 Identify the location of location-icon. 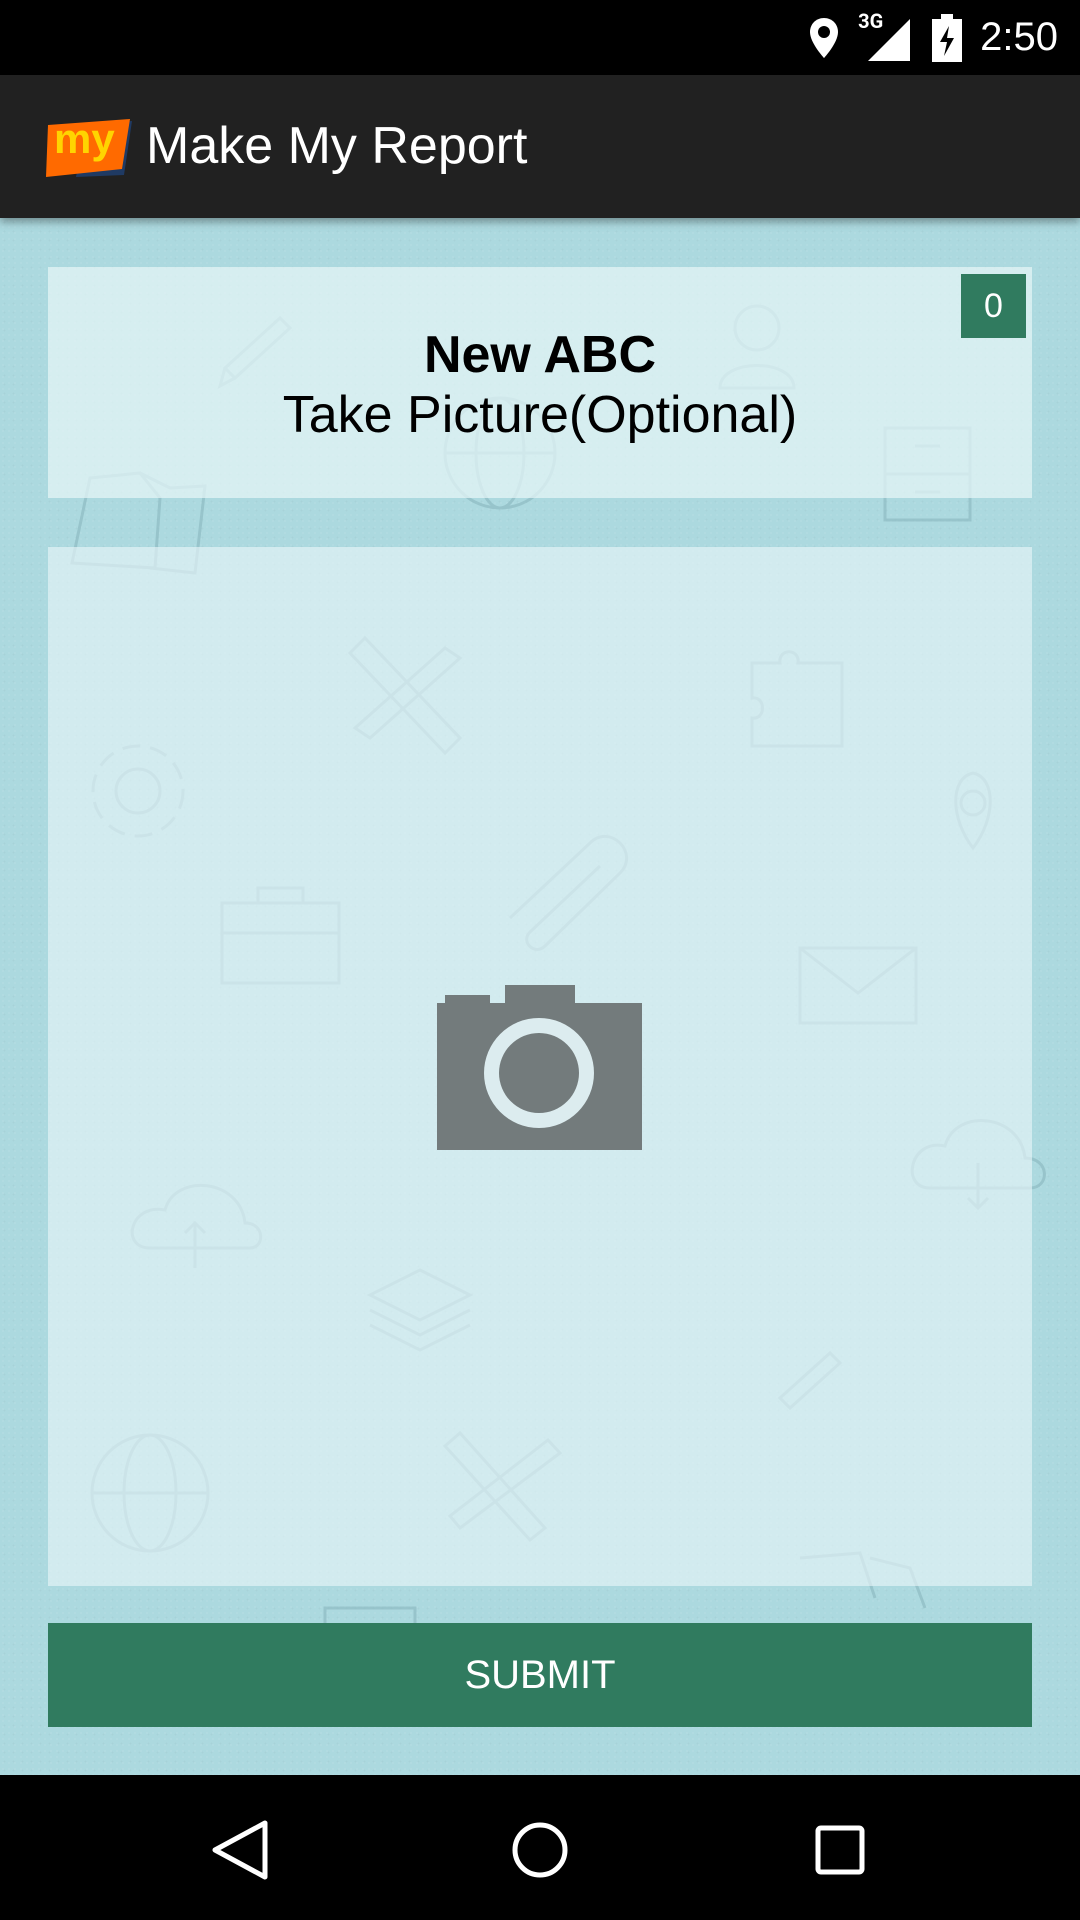
(824, 37).